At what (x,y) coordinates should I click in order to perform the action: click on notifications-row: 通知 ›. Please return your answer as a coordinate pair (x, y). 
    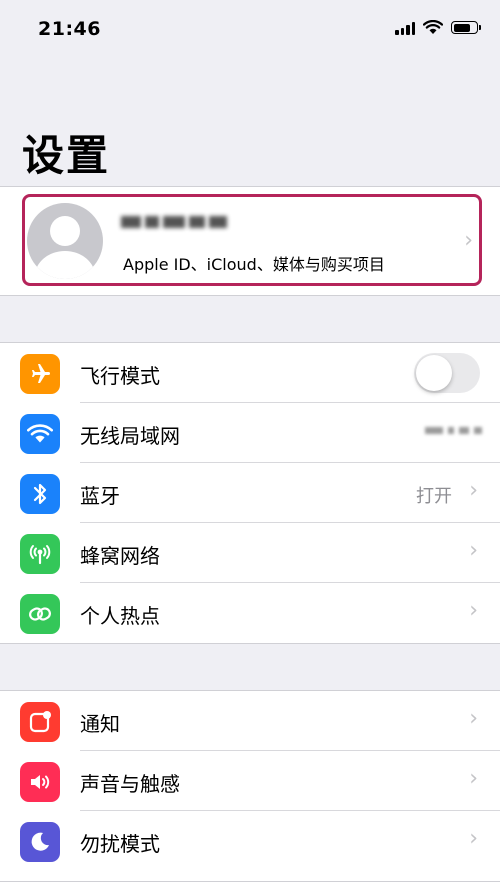
    Looking at the image, I should click on (250, 721).